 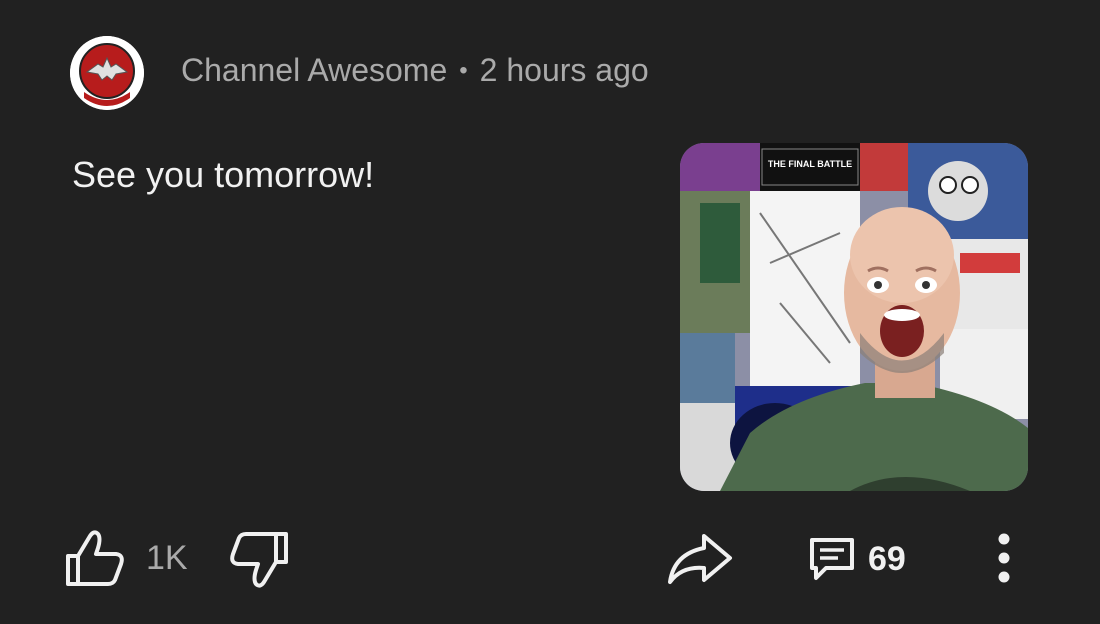 What do you see at coordinates (167, 557) in the screenshot?
I see `like-count: 1K` at bounding box center [167, 557].